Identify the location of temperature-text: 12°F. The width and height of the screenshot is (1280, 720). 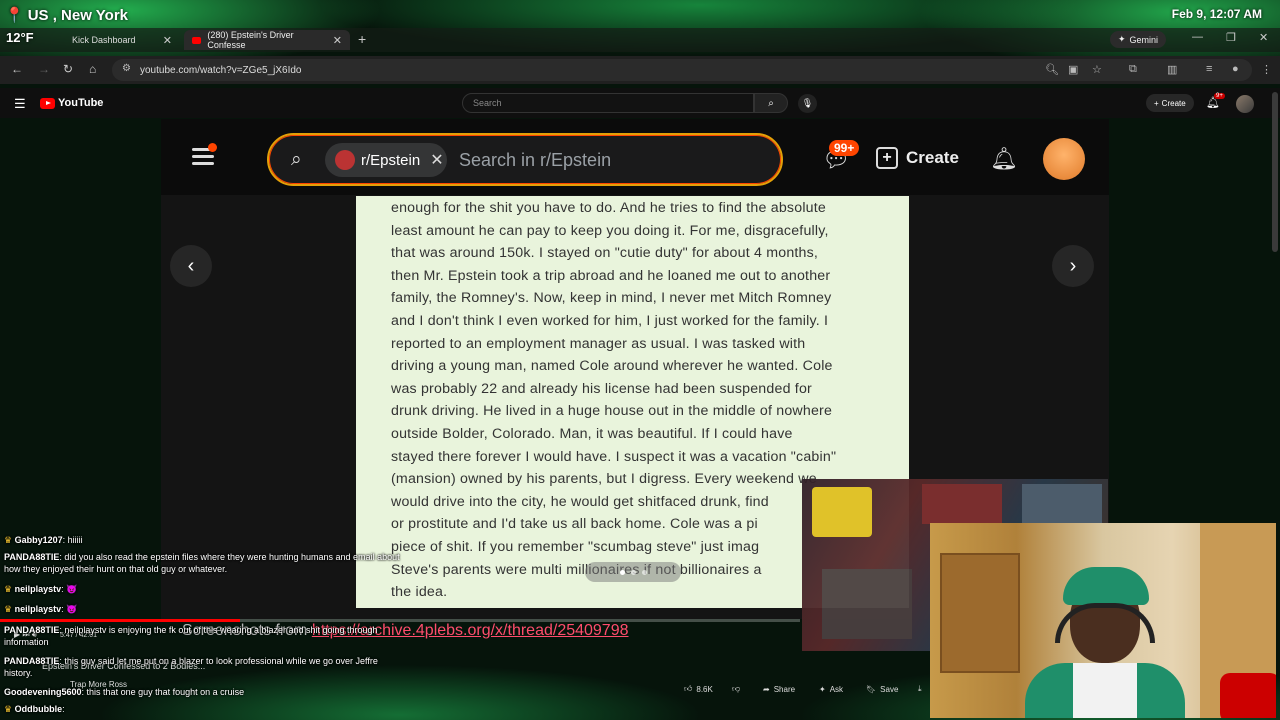
(20, 37).